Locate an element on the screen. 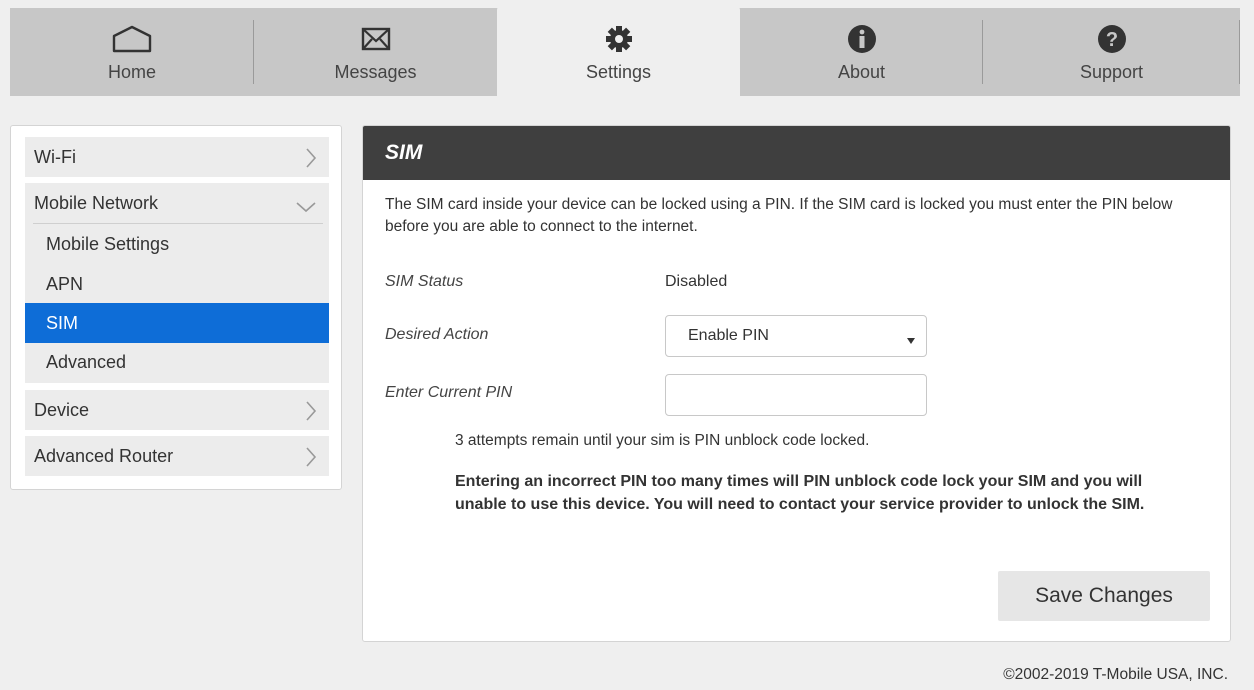  sidebar-item-label: Device is located at coordinates (62, 409).